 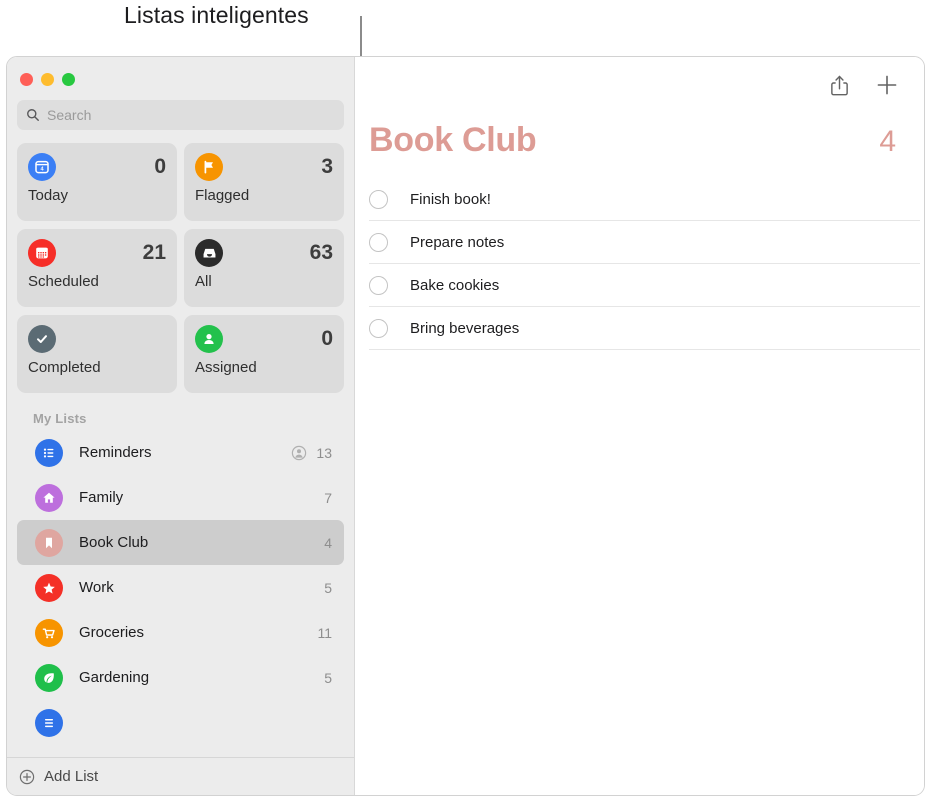 I want to click on search-icon, so click(x=33, y=115).